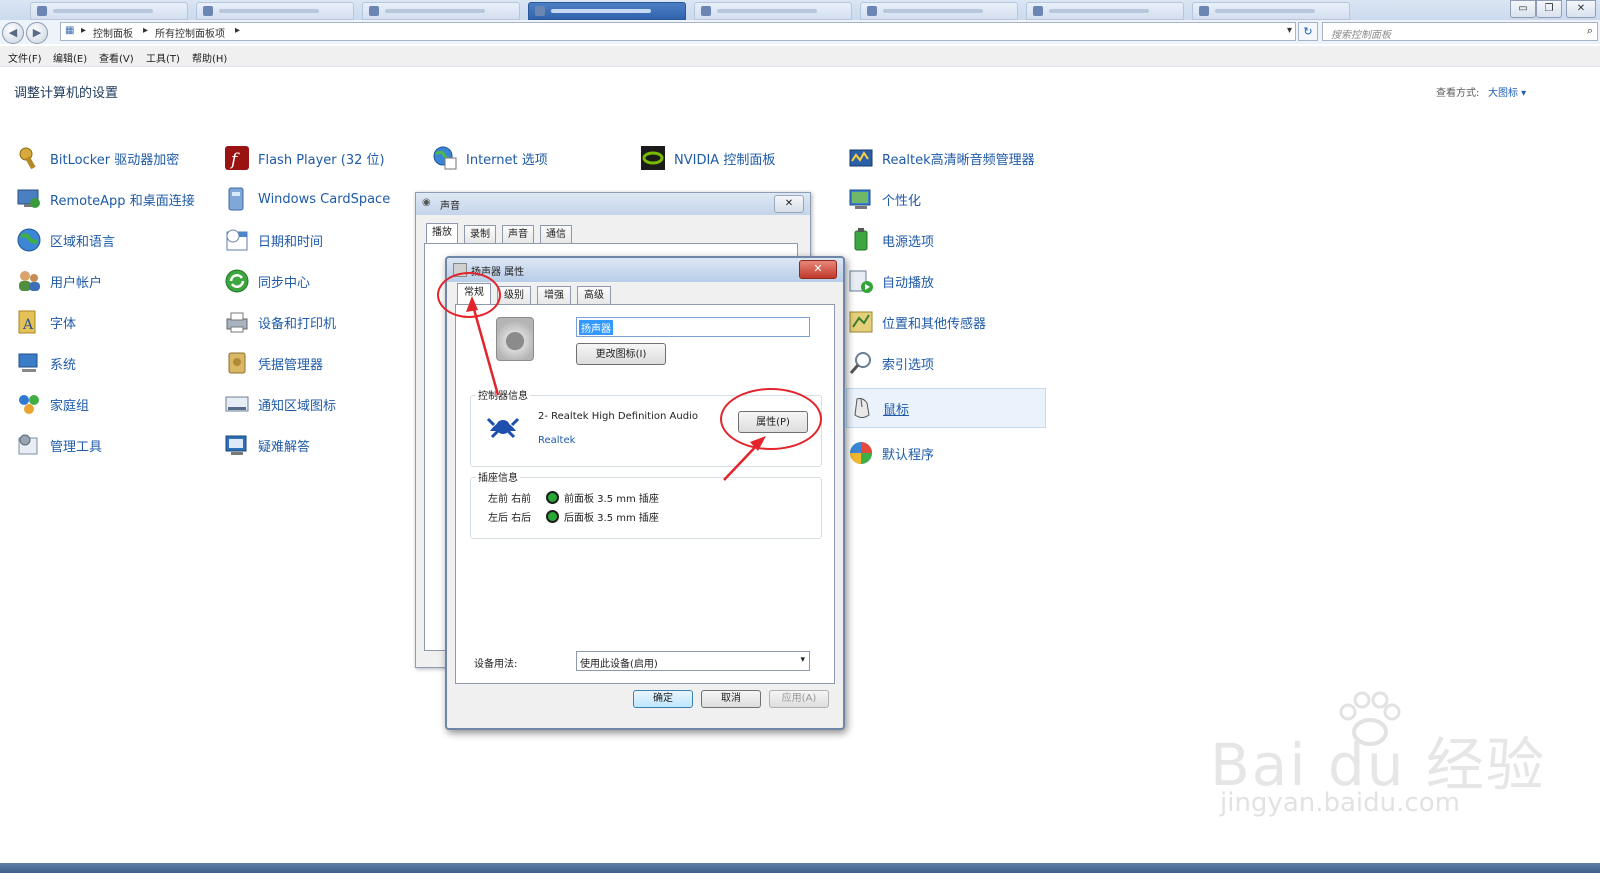  Describe the element at coordinates (442, 233) in the screenshot. I see `tab-playback: 播放` at that location.